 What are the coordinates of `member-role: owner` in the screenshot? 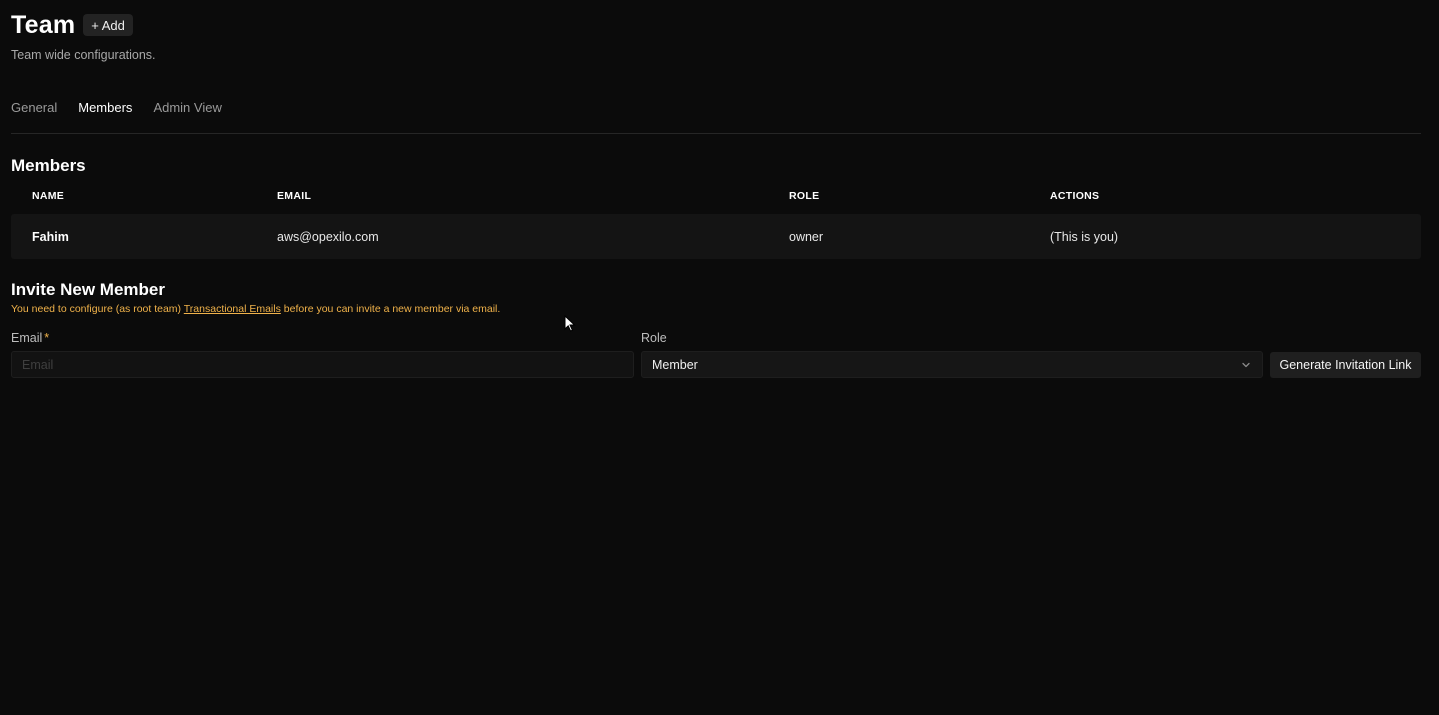 It's located at (806, 236).